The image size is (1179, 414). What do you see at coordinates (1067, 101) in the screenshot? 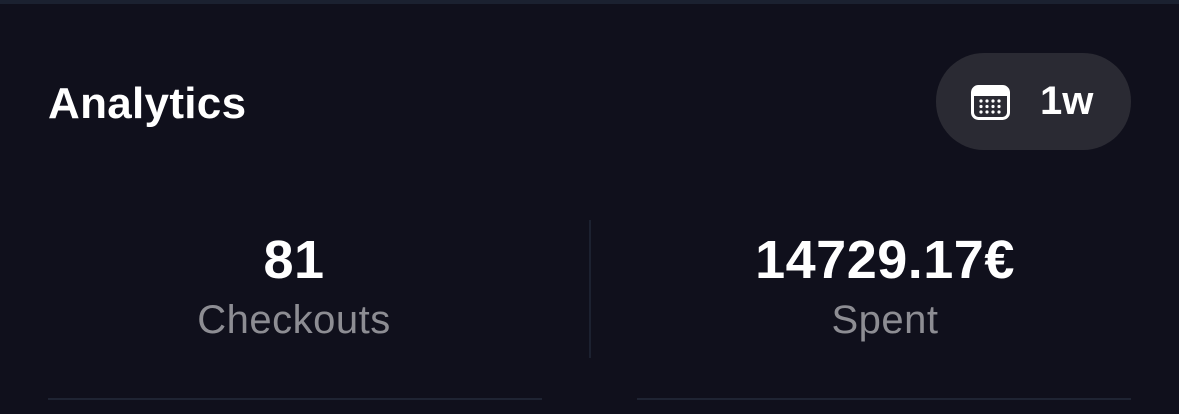
I see `period-label: 1w` at bounding box center [1067, 101].